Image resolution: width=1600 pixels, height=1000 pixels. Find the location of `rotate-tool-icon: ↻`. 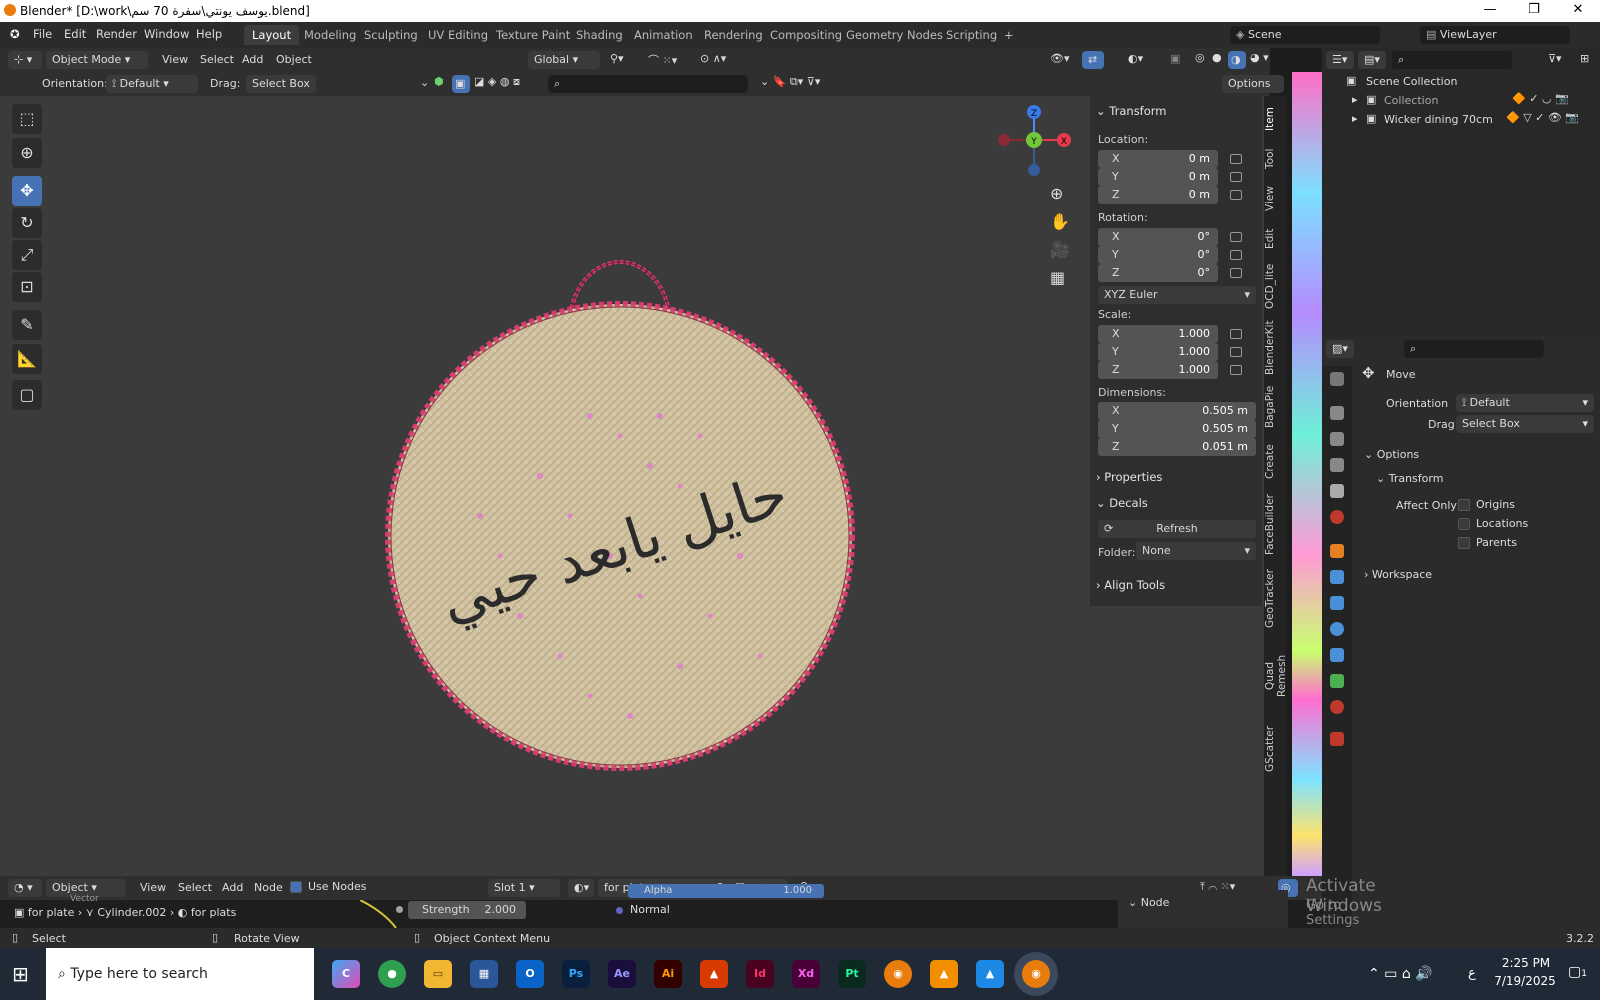

rotate-tool-icon: ↻ is located at coordinates (27, 223).